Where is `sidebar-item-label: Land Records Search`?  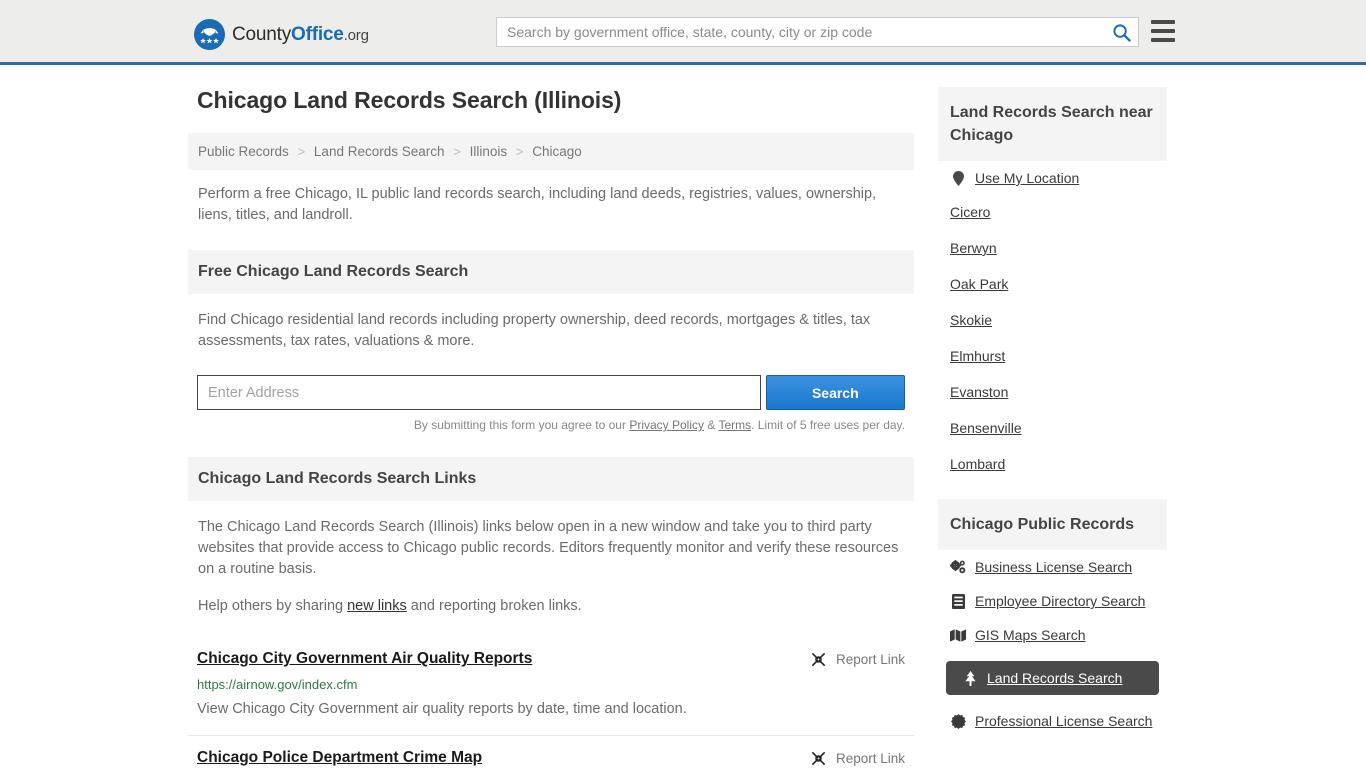 sidebar-item-label: Land Records Search is located at coordinates (1054, 678).